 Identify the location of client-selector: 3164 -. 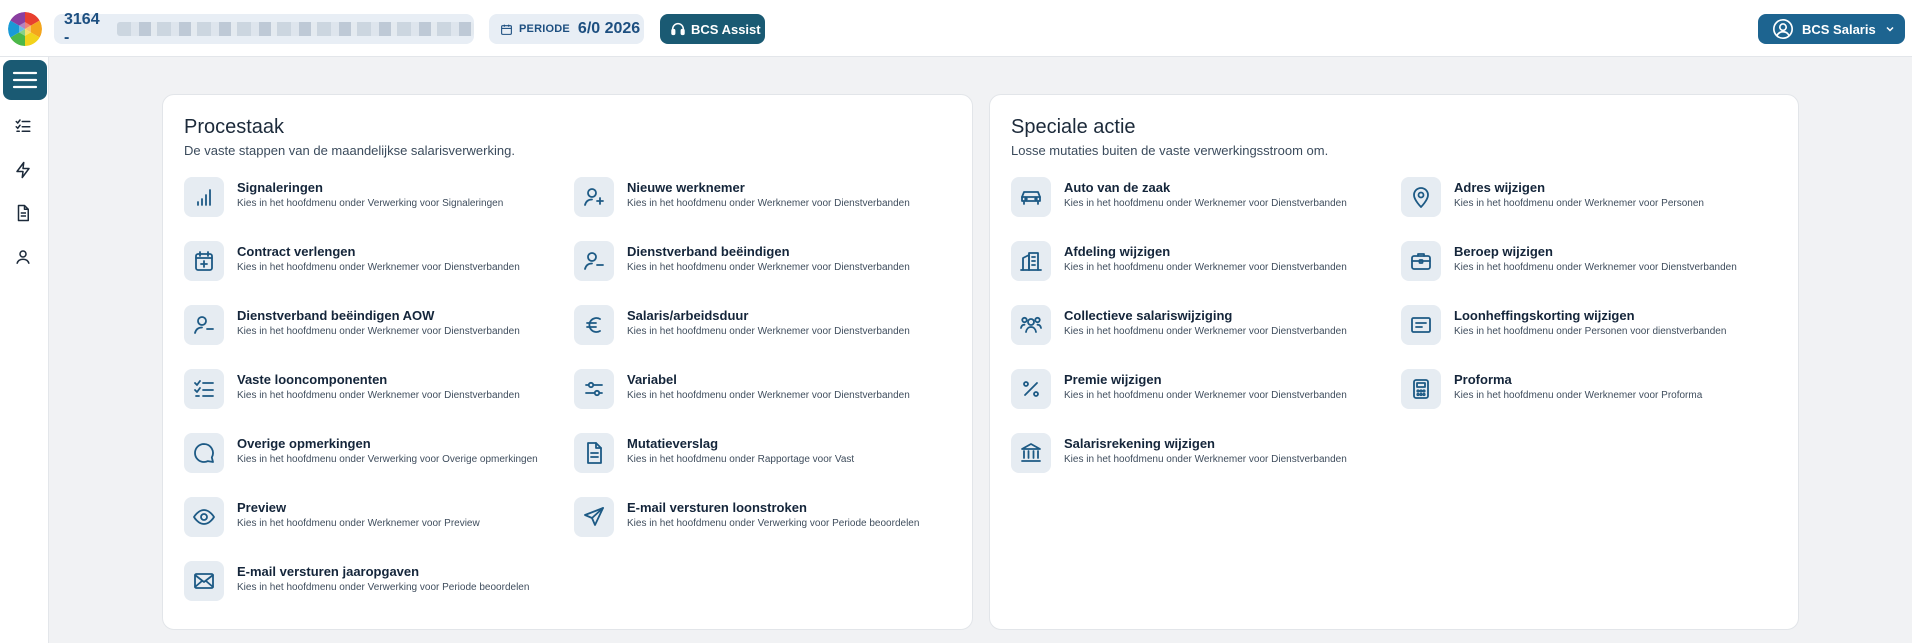
(264, 28).